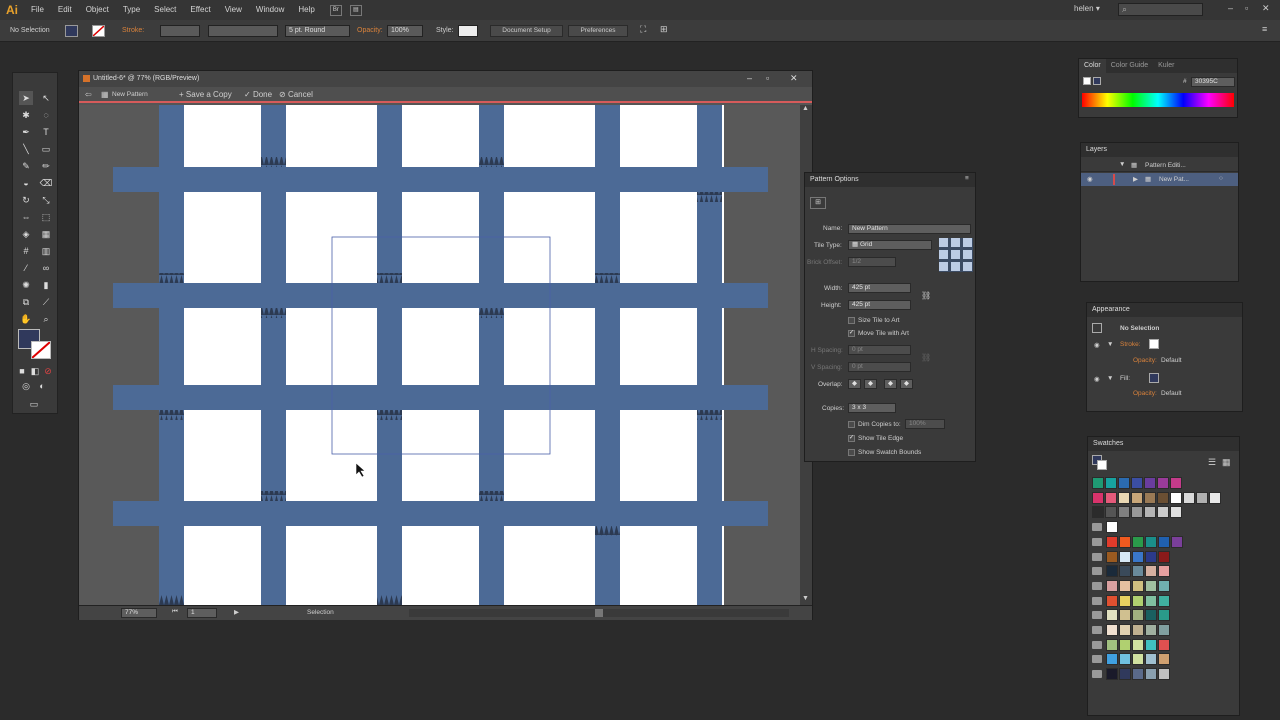 The height and width of the screenshot is (720, 1280). I want to click on expand-arrow-icon: ▼, so click(1122, 164).